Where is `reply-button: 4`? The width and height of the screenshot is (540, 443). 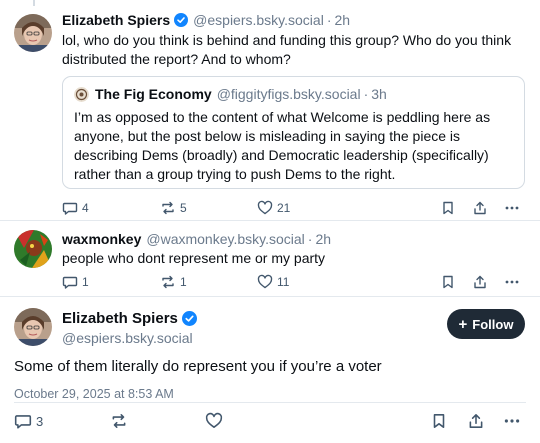
reply-button: 4 is located at coordinates (75, 208).